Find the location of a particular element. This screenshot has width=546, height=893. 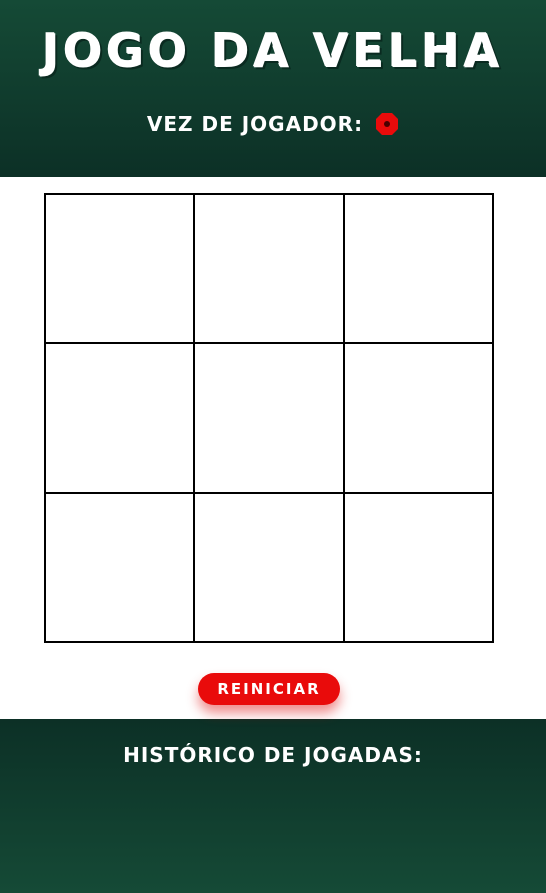

page-title: Jogo da Velha is located at coordinates (273, 51).